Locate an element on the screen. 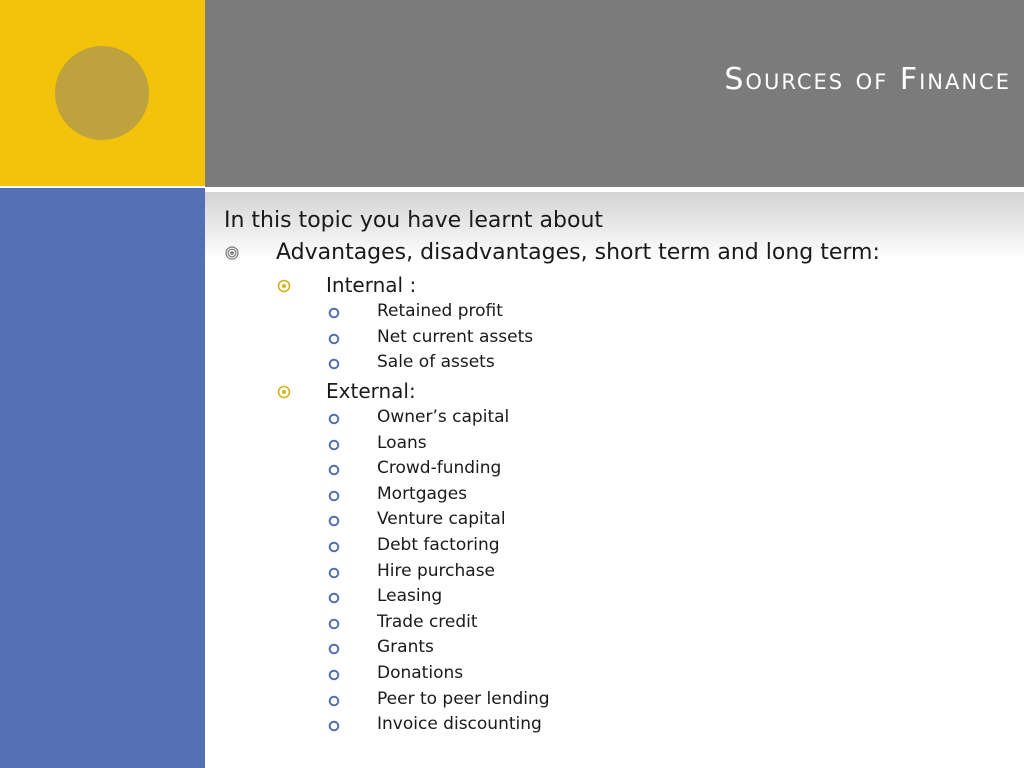 The height and width of the screenshot is (768, 1024). external-list-item: Invoice discounting is located at coordinates (459, 724).